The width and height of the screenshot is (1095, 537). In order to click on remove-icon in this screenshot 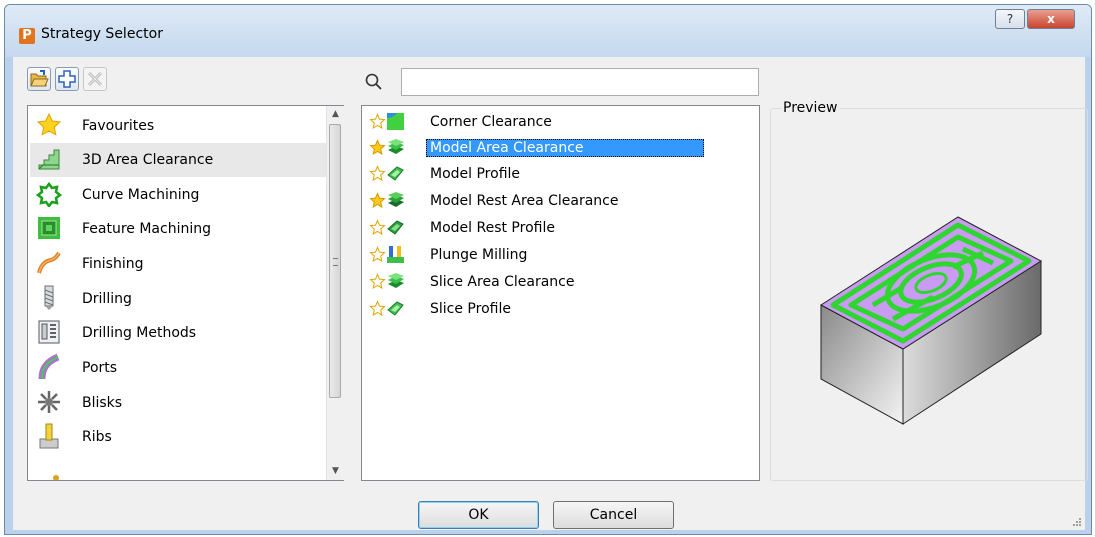, I will do `click(95, 79)`.